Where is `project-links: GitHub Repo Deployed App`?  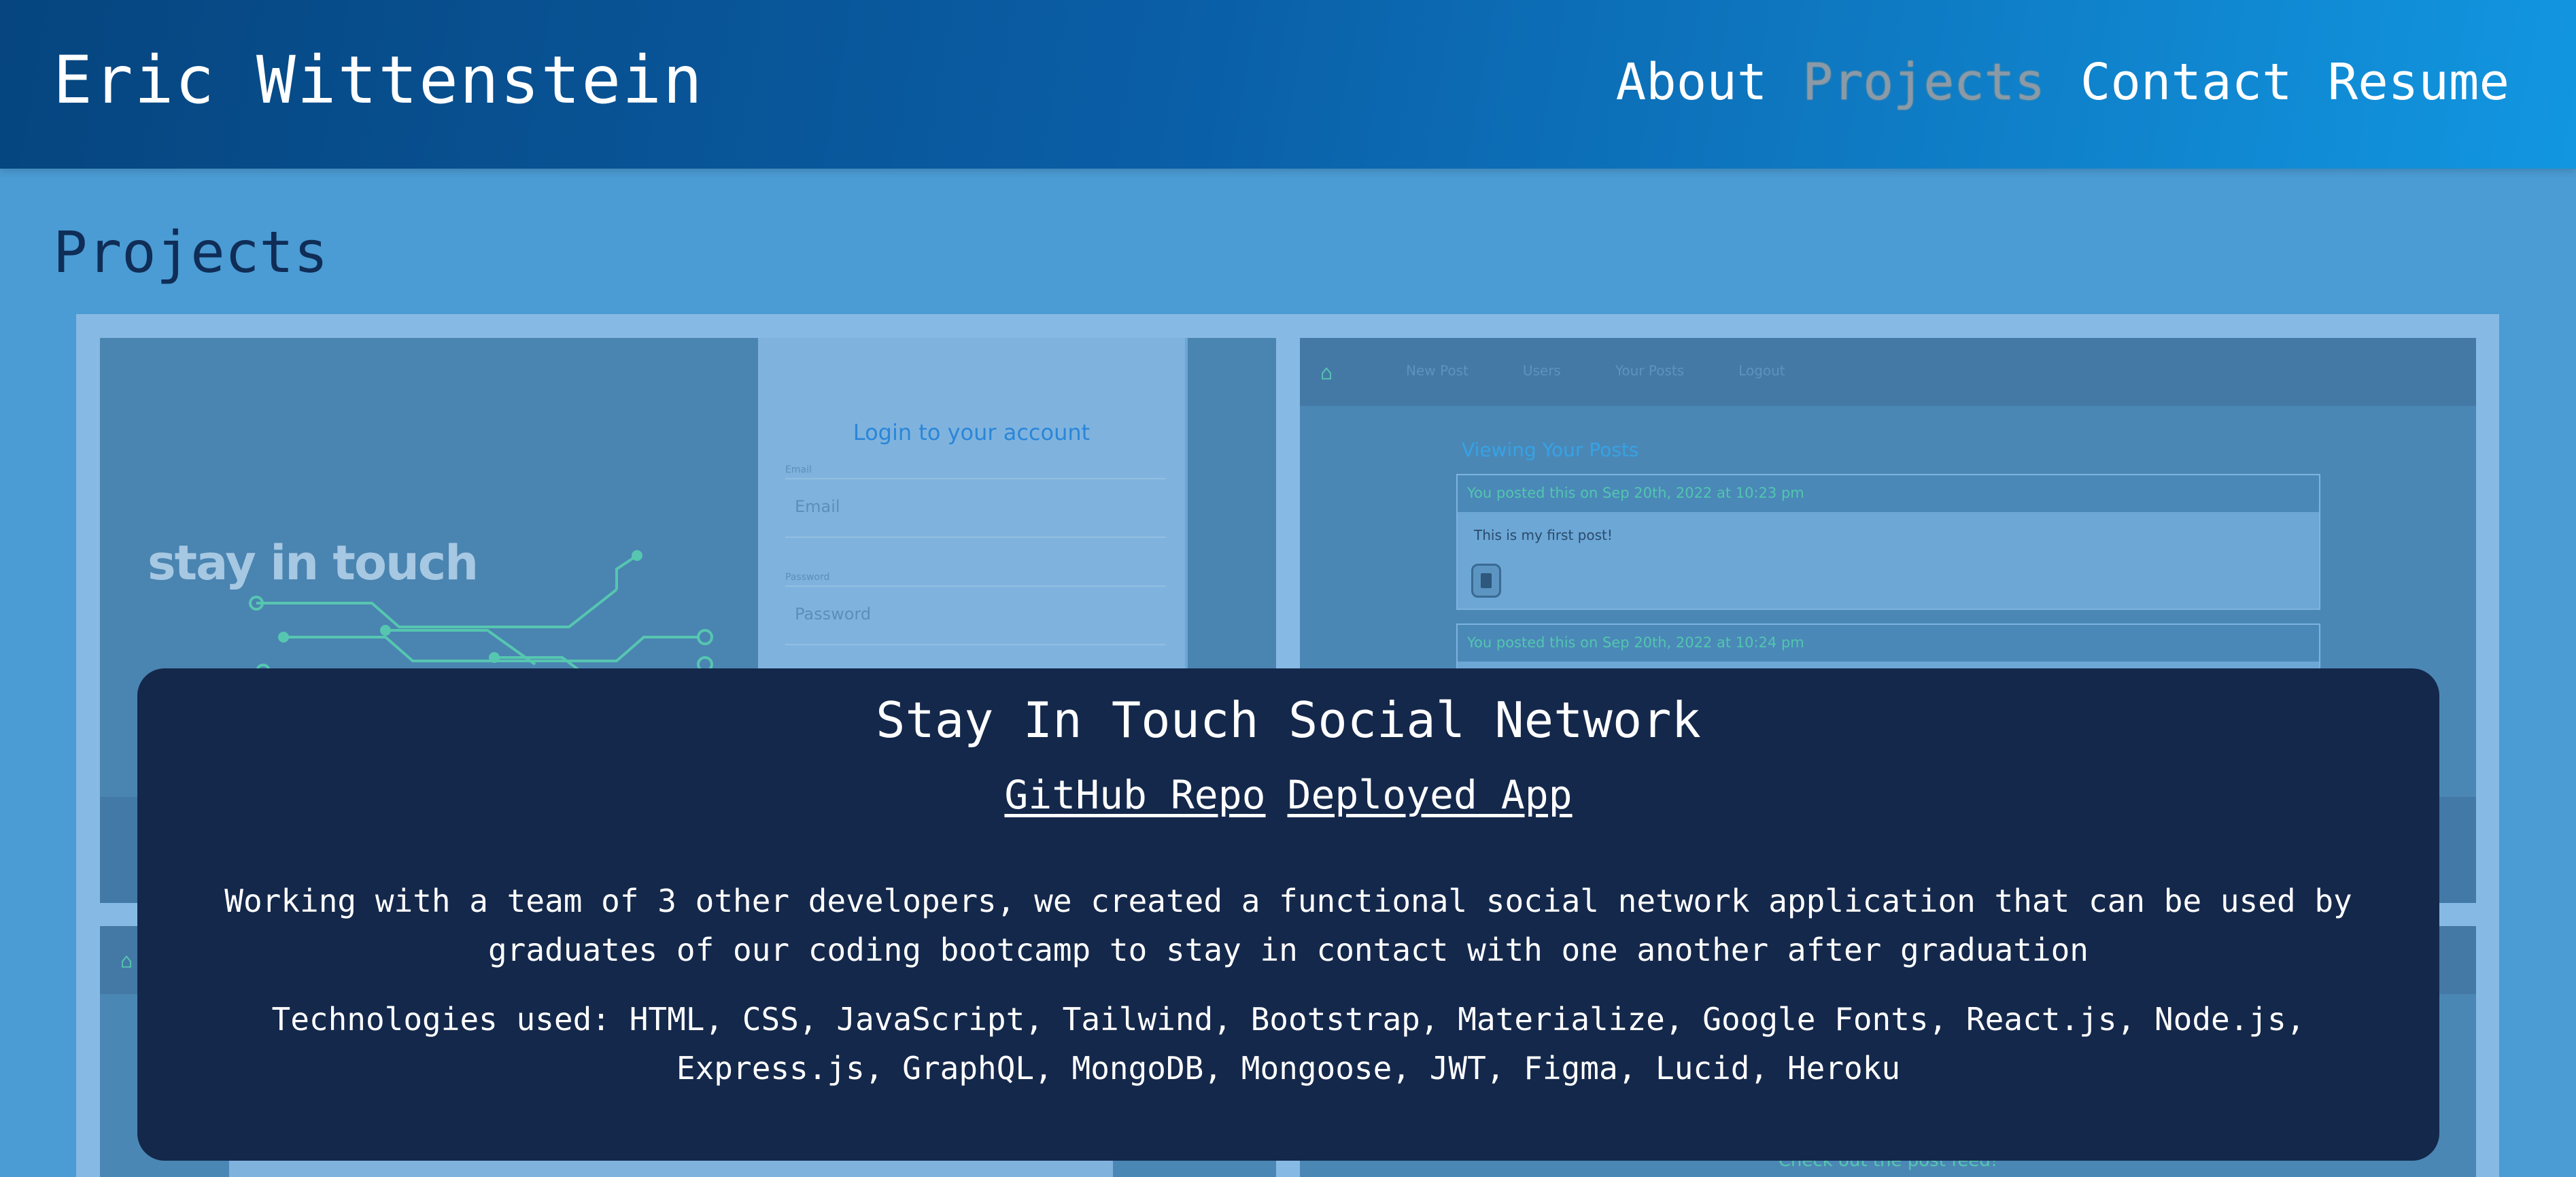
project-links: GitHub Repo Deployed App is located at coordinates (1288, 795).